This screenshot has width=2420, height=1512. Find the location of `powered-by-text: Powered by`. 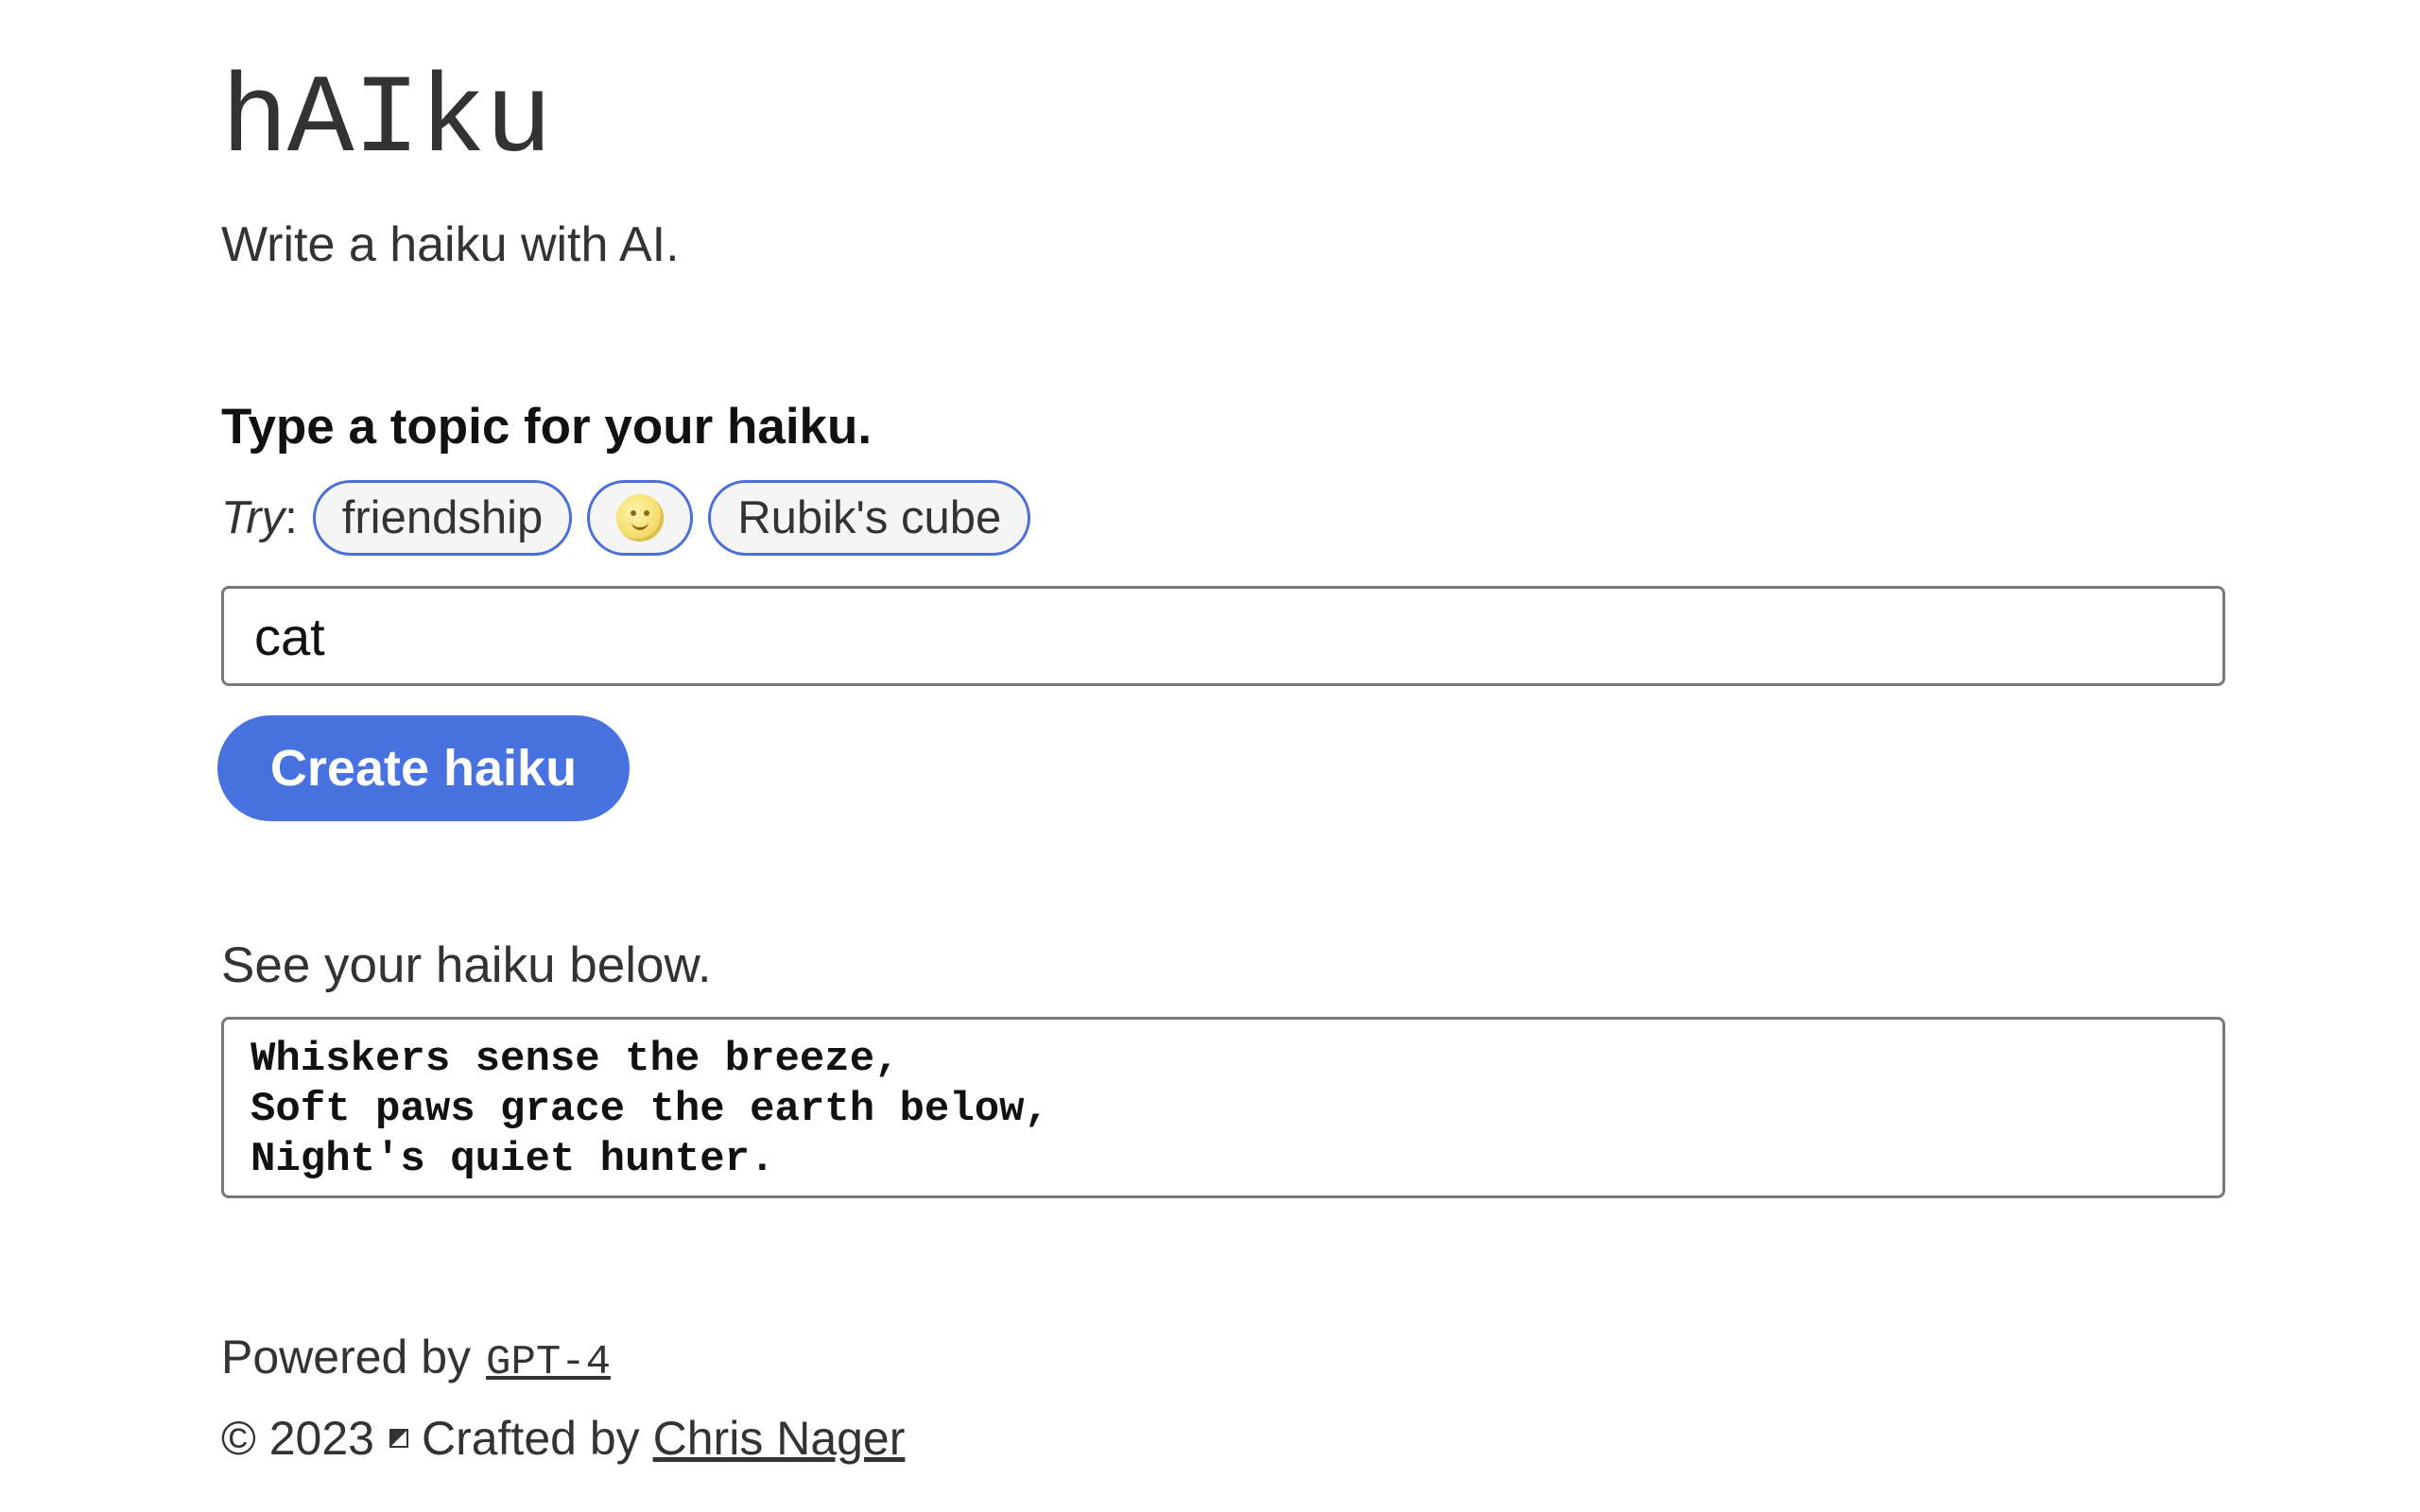

powered-by-text: Powered by is located at coordinates (346, 1357).